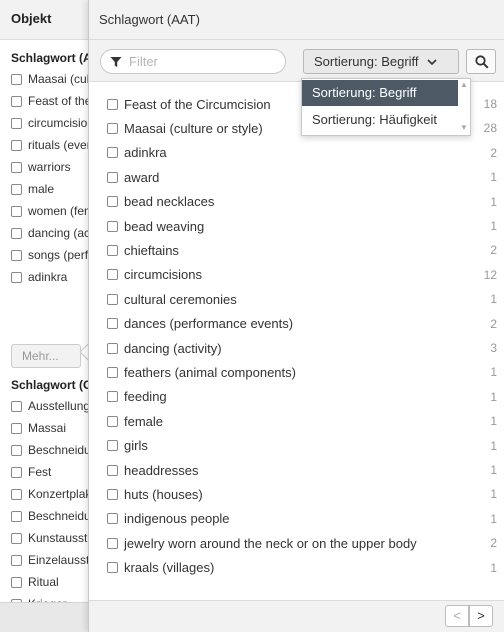 This screenshot has width=504, height=632. Describe the element at coordinates (35, 582) in the screenshot. I see `sidebar-facet-item: Ritual` at that location.